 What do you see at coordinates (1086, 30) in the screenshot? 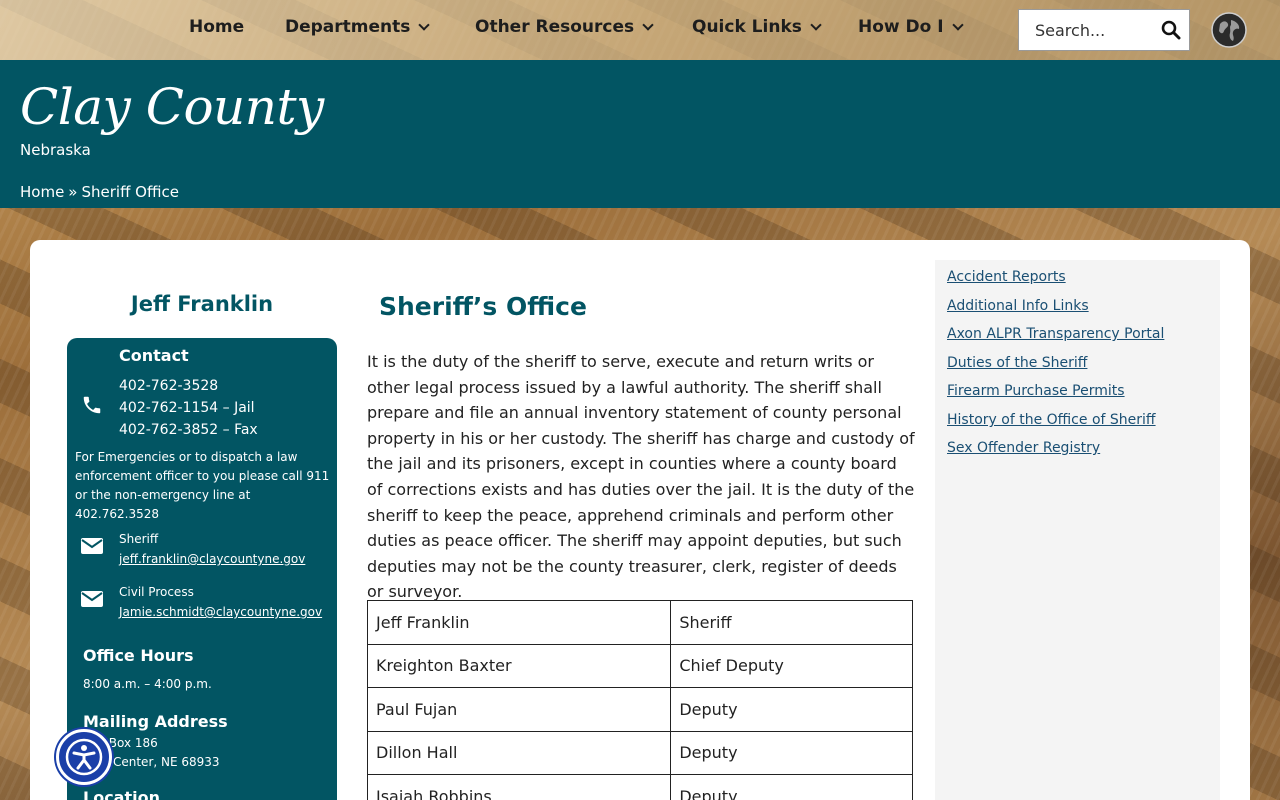
I see `search-input` at bounding box center [1086, 30].